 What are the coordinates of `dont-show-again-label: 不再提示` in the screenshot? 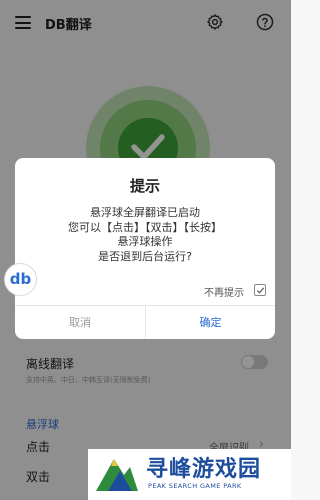 It's located at (224, 291).